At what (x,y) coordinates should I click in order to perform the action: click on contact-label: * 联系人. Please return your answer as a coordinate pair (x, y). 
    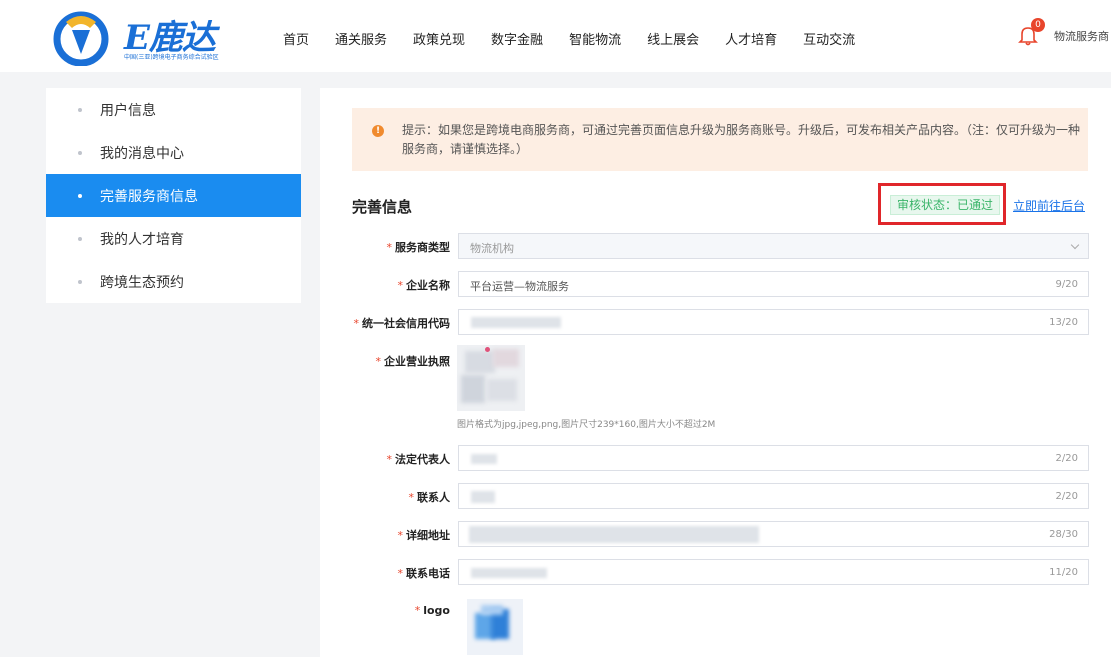
    Looking at the image, I should click on (429, 497).